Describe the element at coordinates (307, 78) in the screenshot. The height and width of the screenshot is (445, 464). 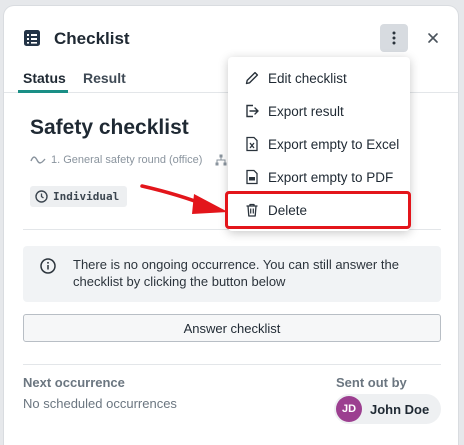
I see `menu-item-label: Edit checklist` at that location.